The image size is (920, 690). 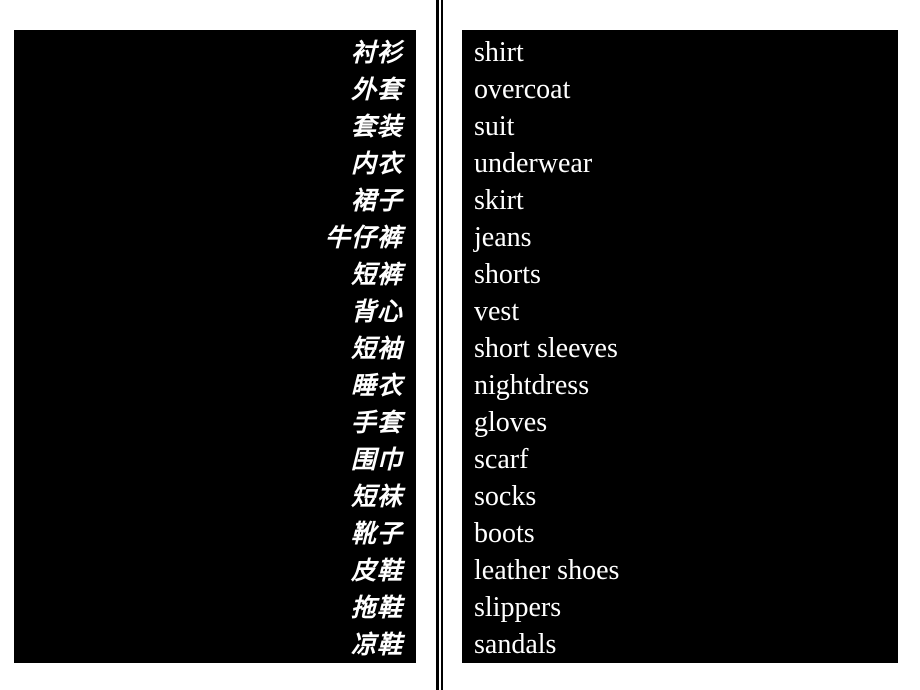 What do you see at coordinates (532, 385) in the screenshot?
I see `english-word-row: nightdress` at bounding box center [532, 385].